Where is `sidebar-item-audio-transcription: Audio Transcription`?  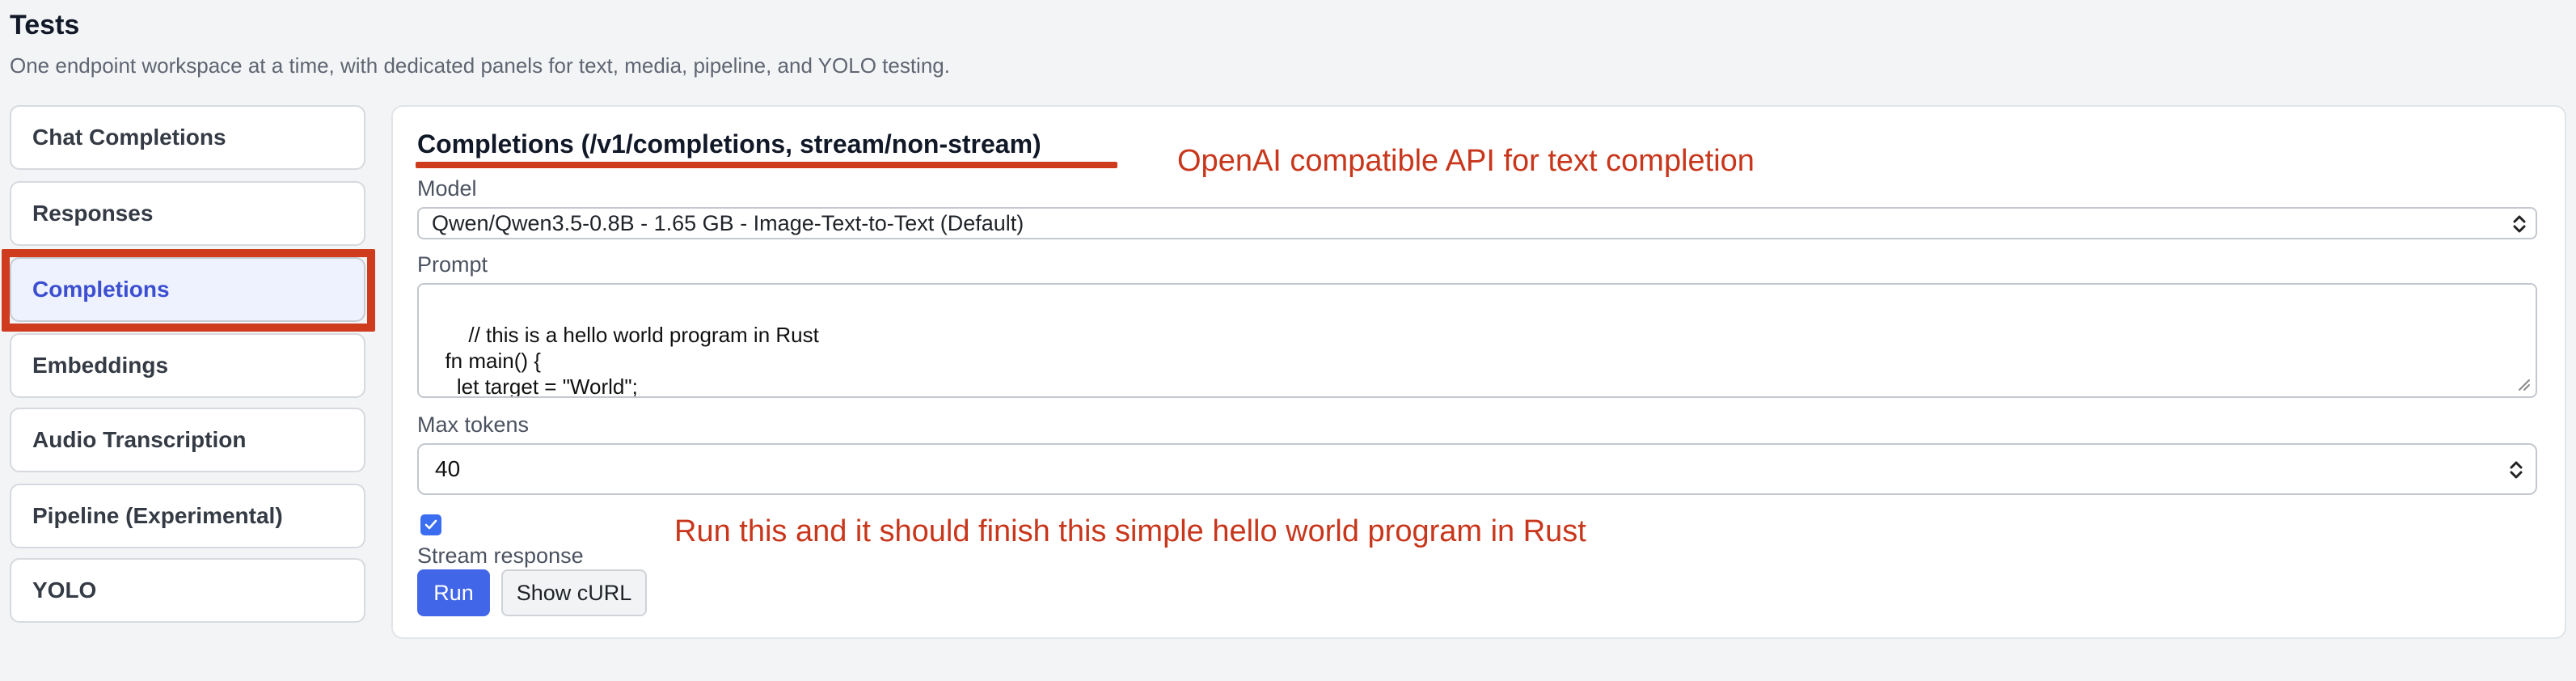
sidebar-item-audio-transcription: Audio Transcription is located at coordinates (187, 440).